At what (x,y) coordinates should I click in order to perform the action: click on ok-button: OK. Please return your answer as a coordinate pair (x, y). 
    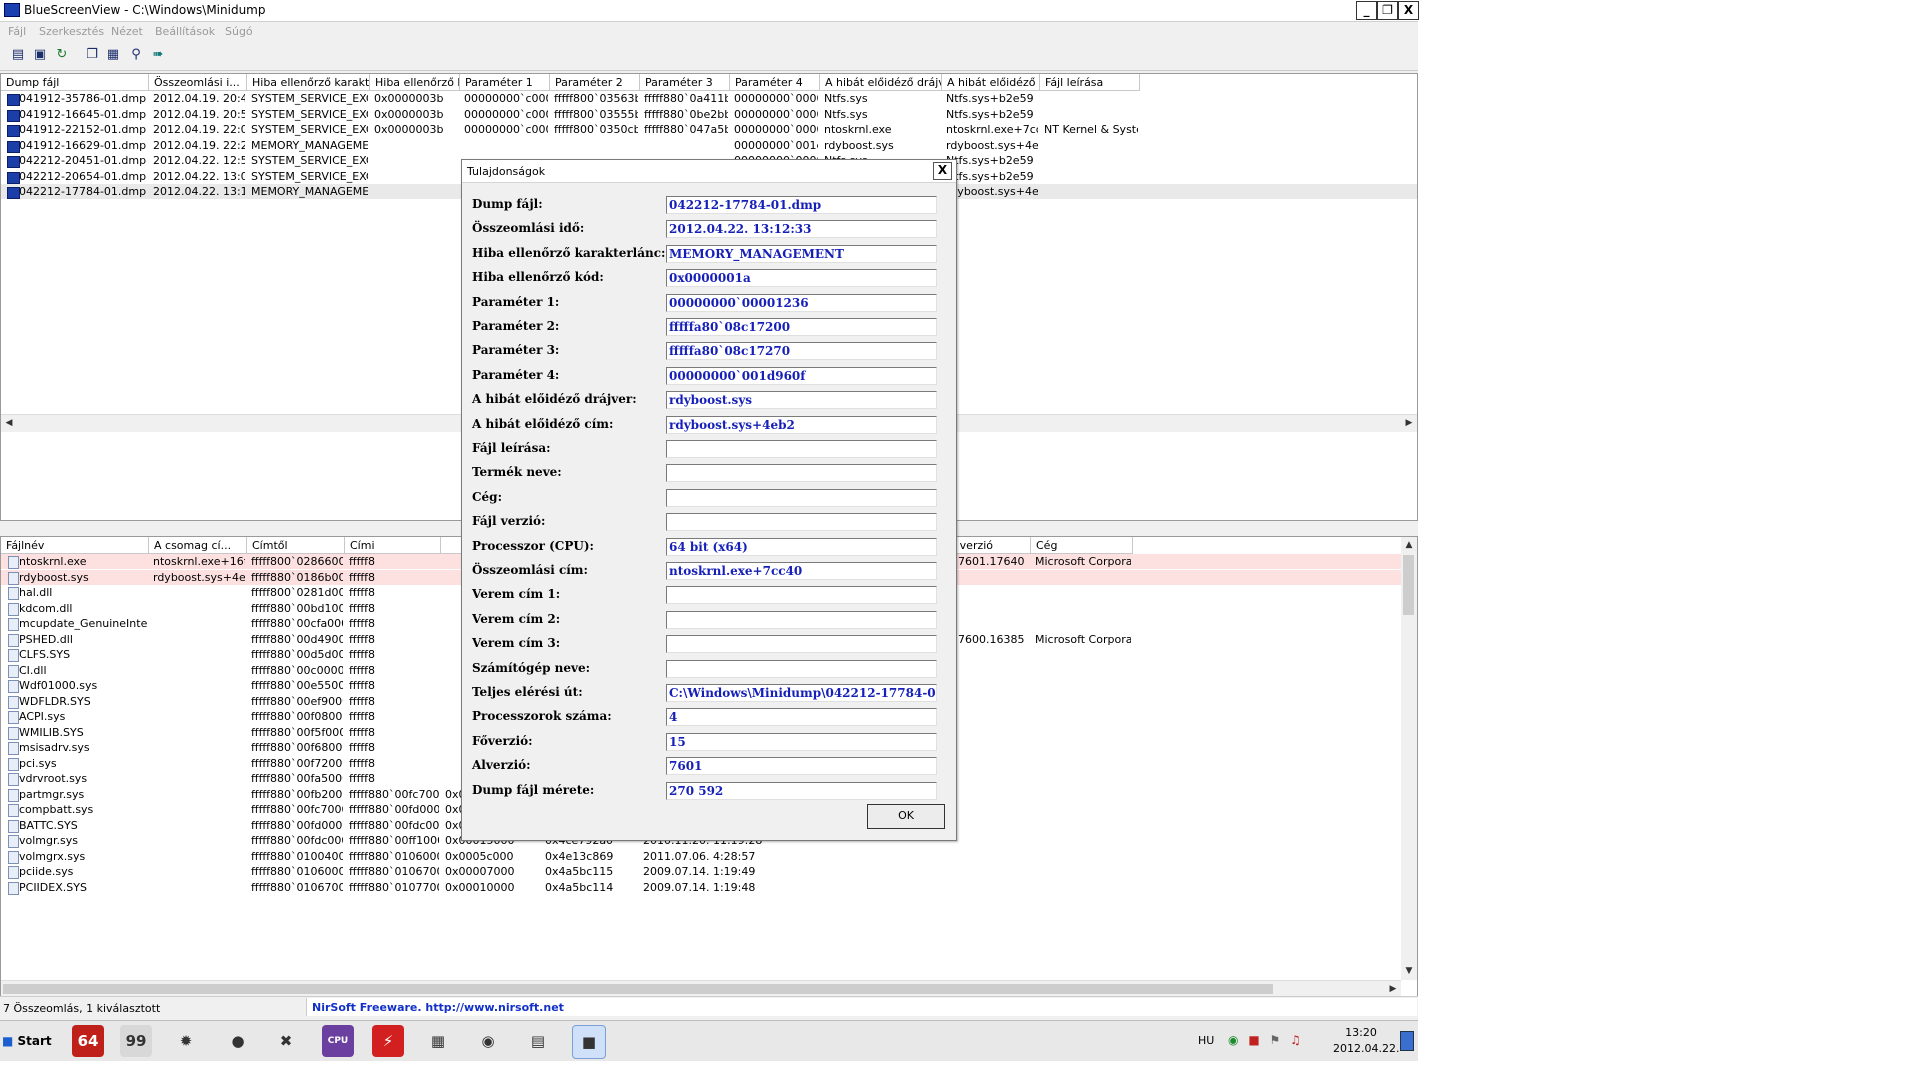
    Looking at the image, I should click on (906, 816).